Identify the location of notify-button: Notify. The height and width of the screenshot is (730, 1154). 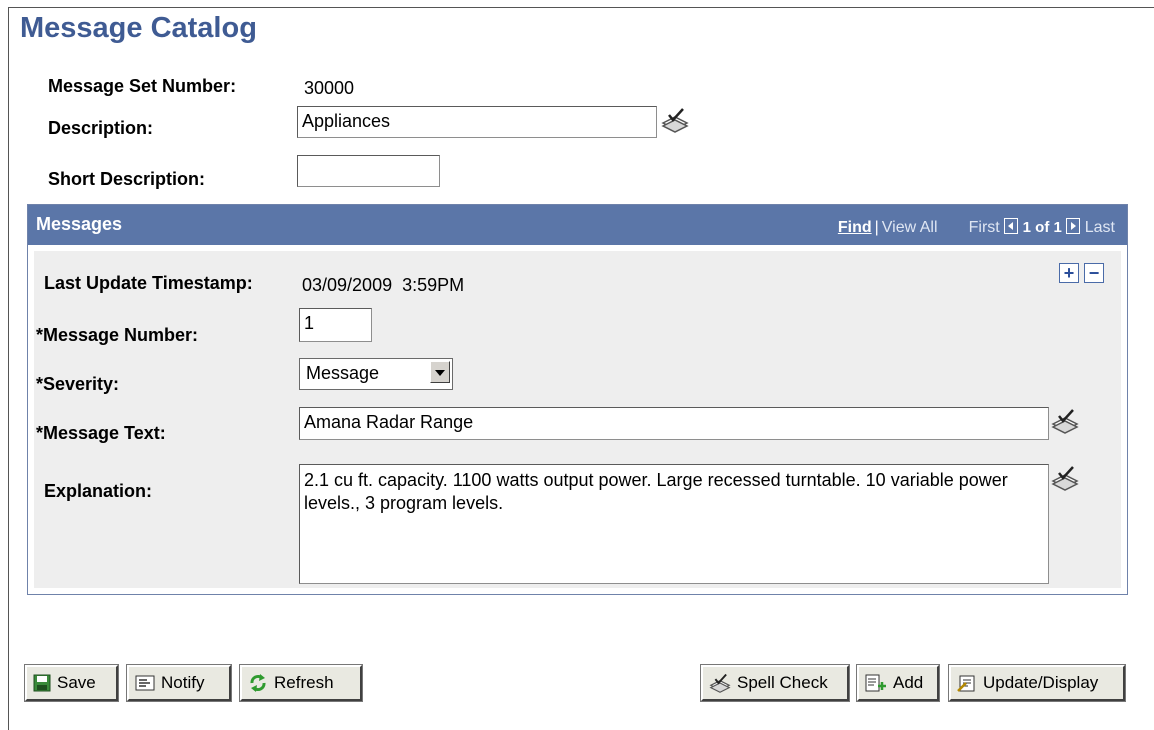
(179, 683).